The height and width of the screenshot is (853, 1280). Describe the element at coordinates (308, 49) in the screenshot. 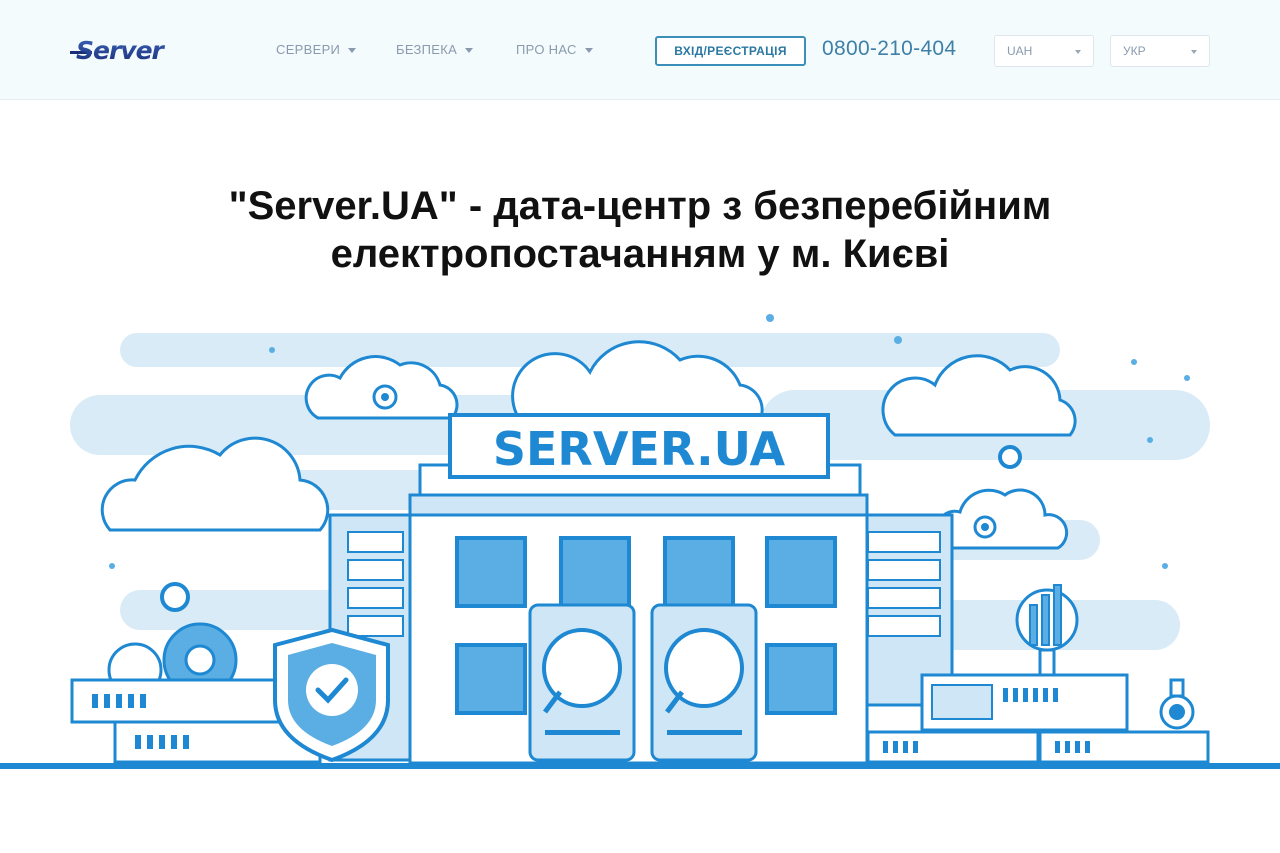

I see `nav-servers-label: СЕРВЕРИ` at that location.